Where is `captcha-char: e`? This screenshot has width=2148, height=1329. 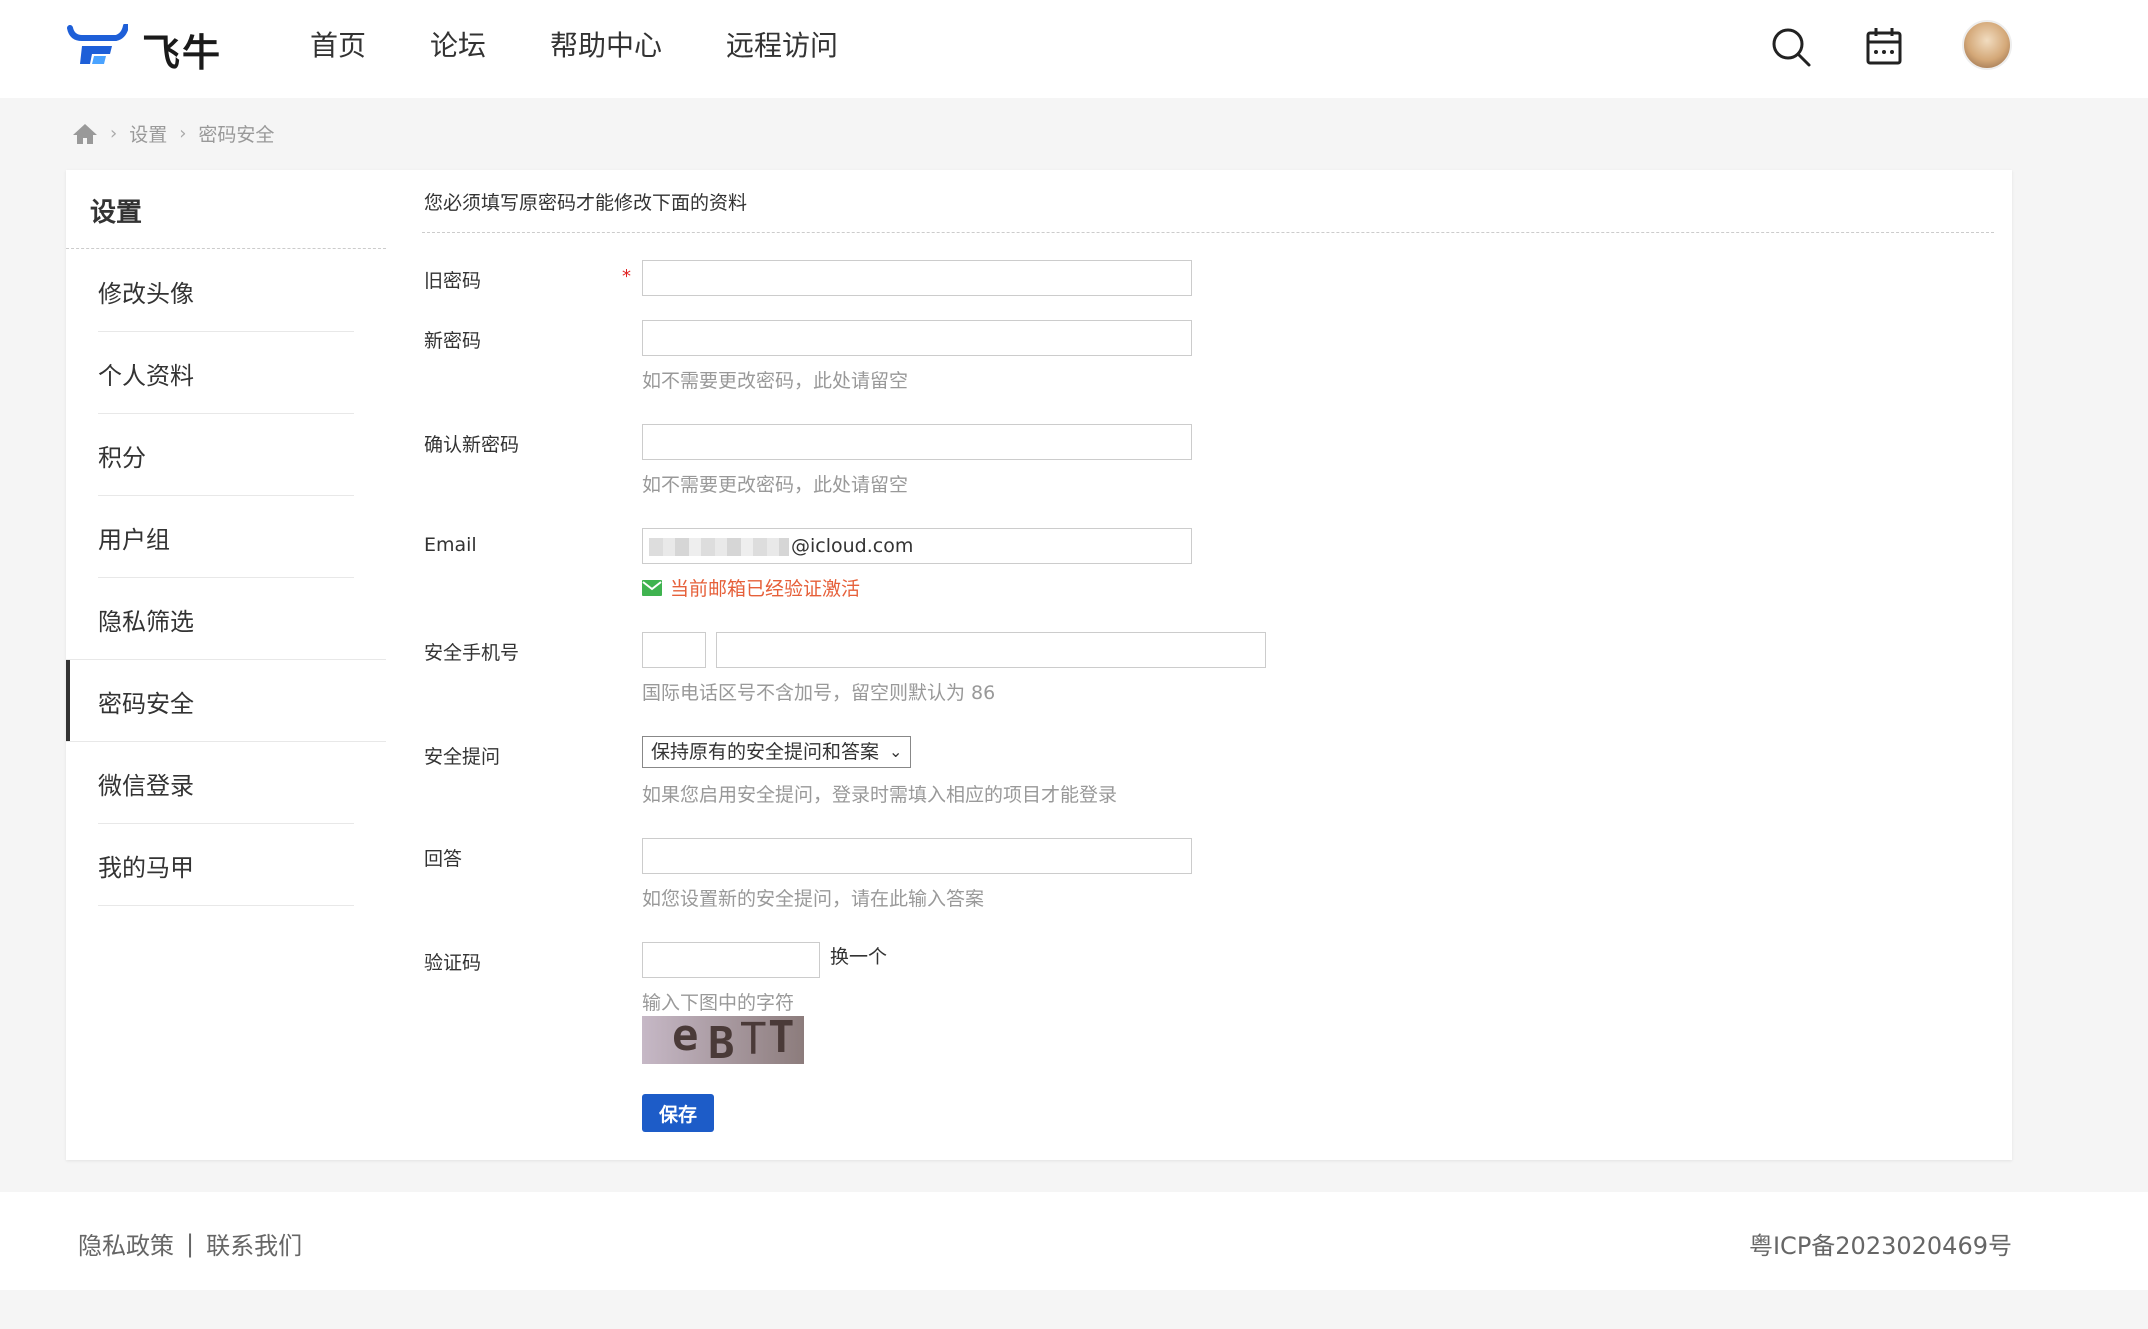
captcha-char: e is located at coordinates (685, 1038).